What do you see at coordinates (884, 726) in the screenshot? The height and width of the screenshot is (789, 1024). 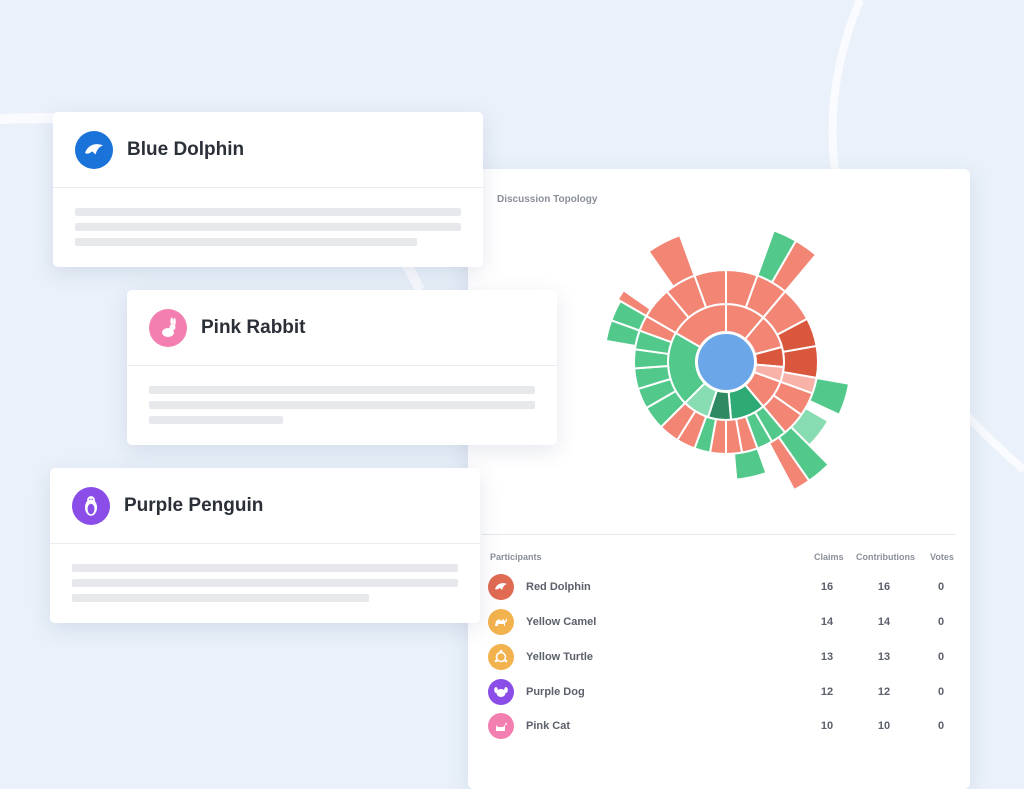 I see `contributions-value: 10` at bounding box center [884, 726].